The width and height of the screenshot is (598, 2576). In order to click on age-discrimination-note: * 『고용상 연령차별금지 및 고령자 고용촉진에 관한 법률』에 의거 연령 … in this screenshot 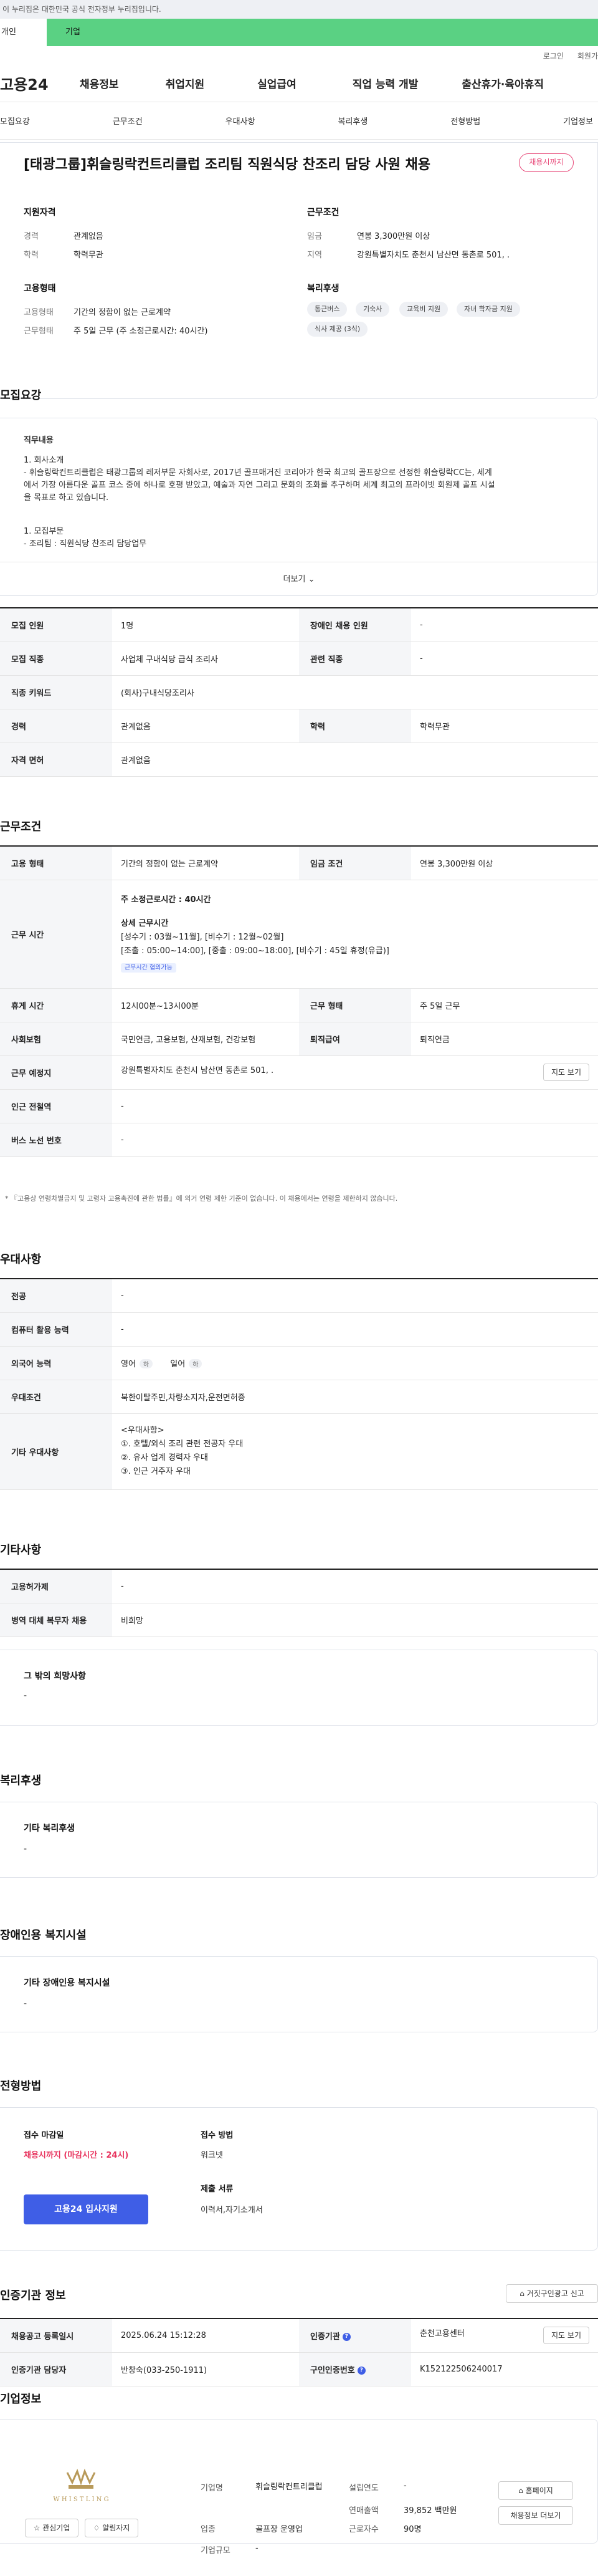, I will do `click(202, 1198)`.